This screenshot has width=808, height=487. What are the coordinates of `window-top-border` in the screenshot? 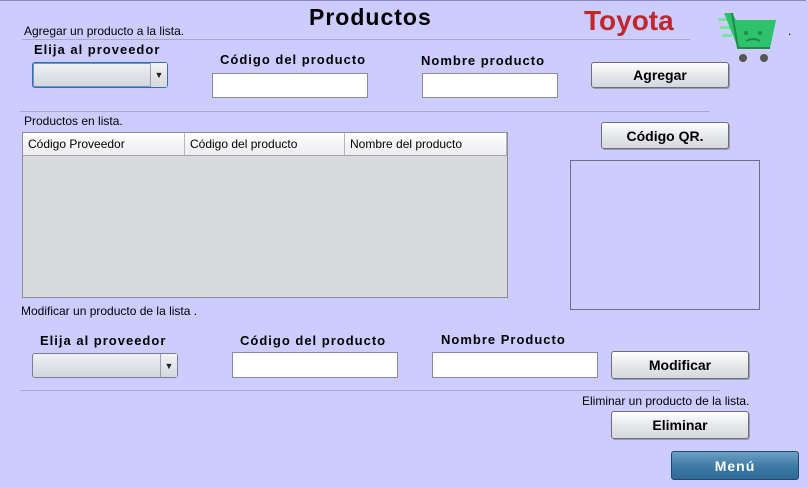 It's located at (403, 0).